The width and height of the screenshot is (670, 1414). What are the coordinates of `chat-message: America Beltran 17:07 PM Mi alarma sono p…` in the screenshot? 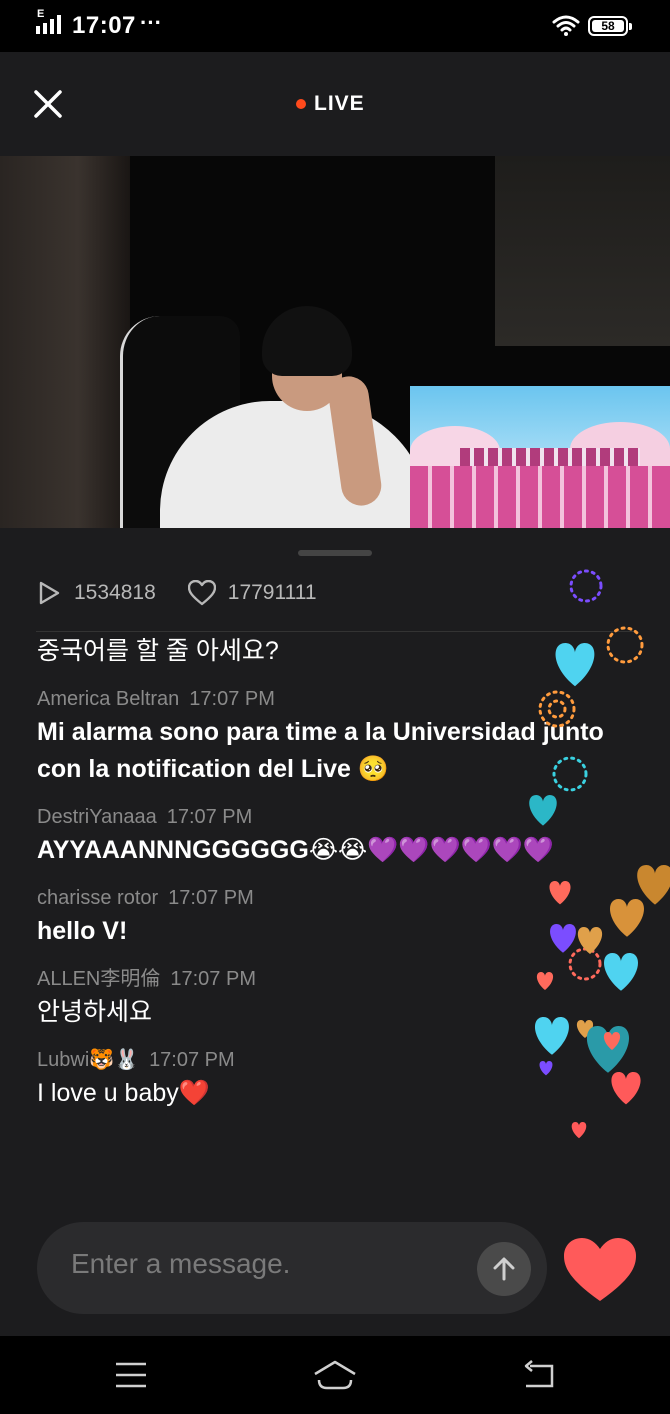 It's located at (337, 736).